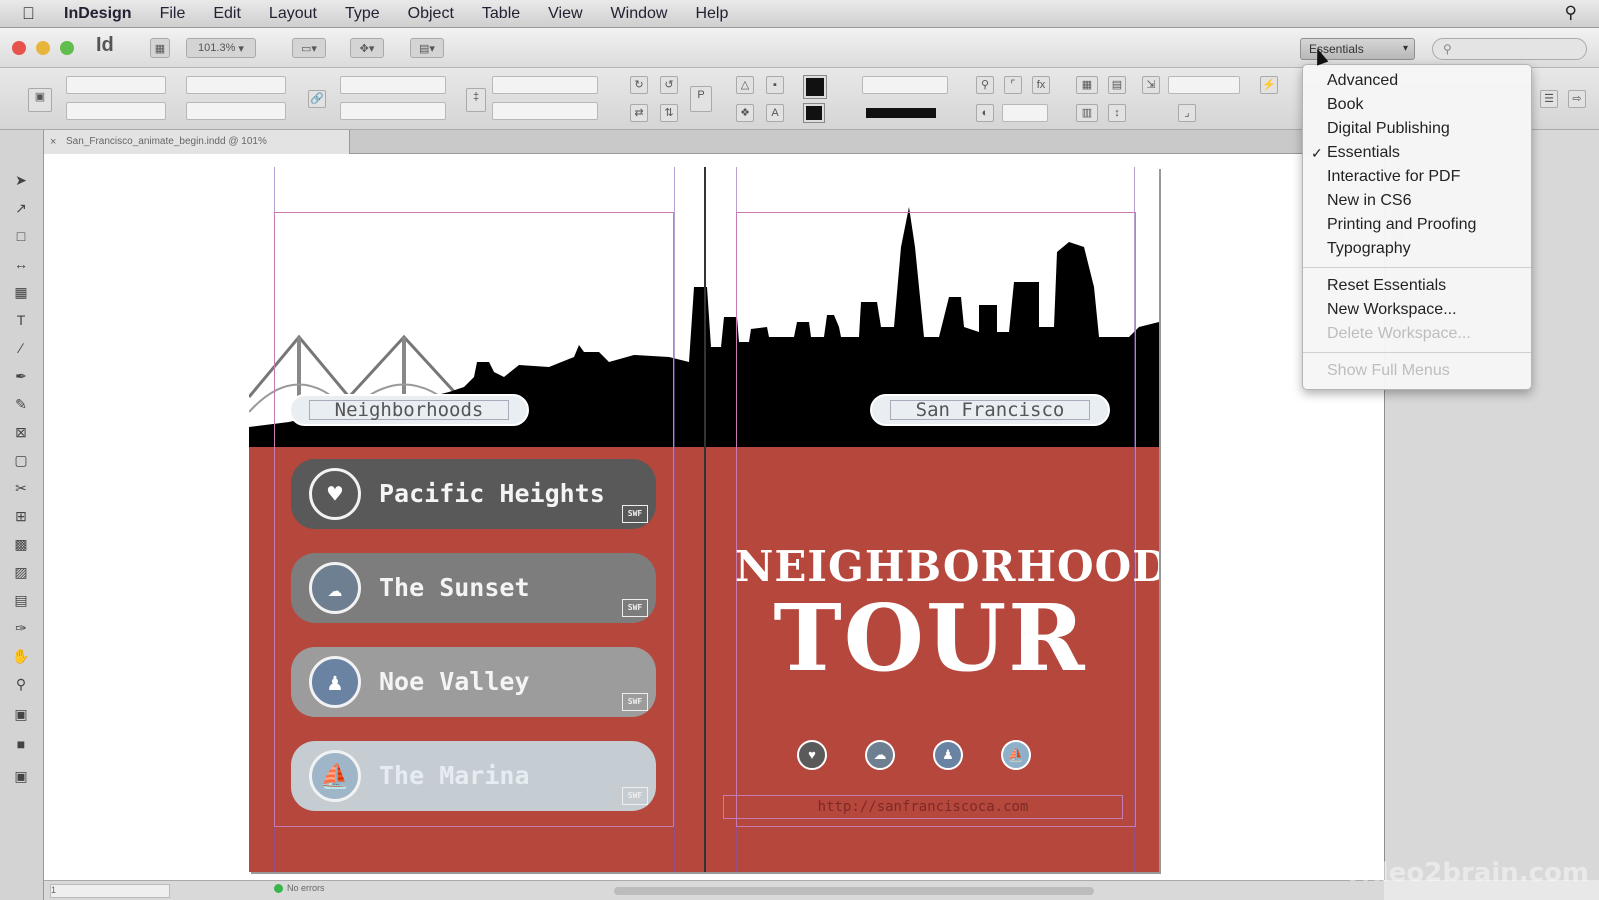  Describe the element at coordinates (317, 99) in the screenshot. I see `constrain-proportions-icon: 🔗` at that location.